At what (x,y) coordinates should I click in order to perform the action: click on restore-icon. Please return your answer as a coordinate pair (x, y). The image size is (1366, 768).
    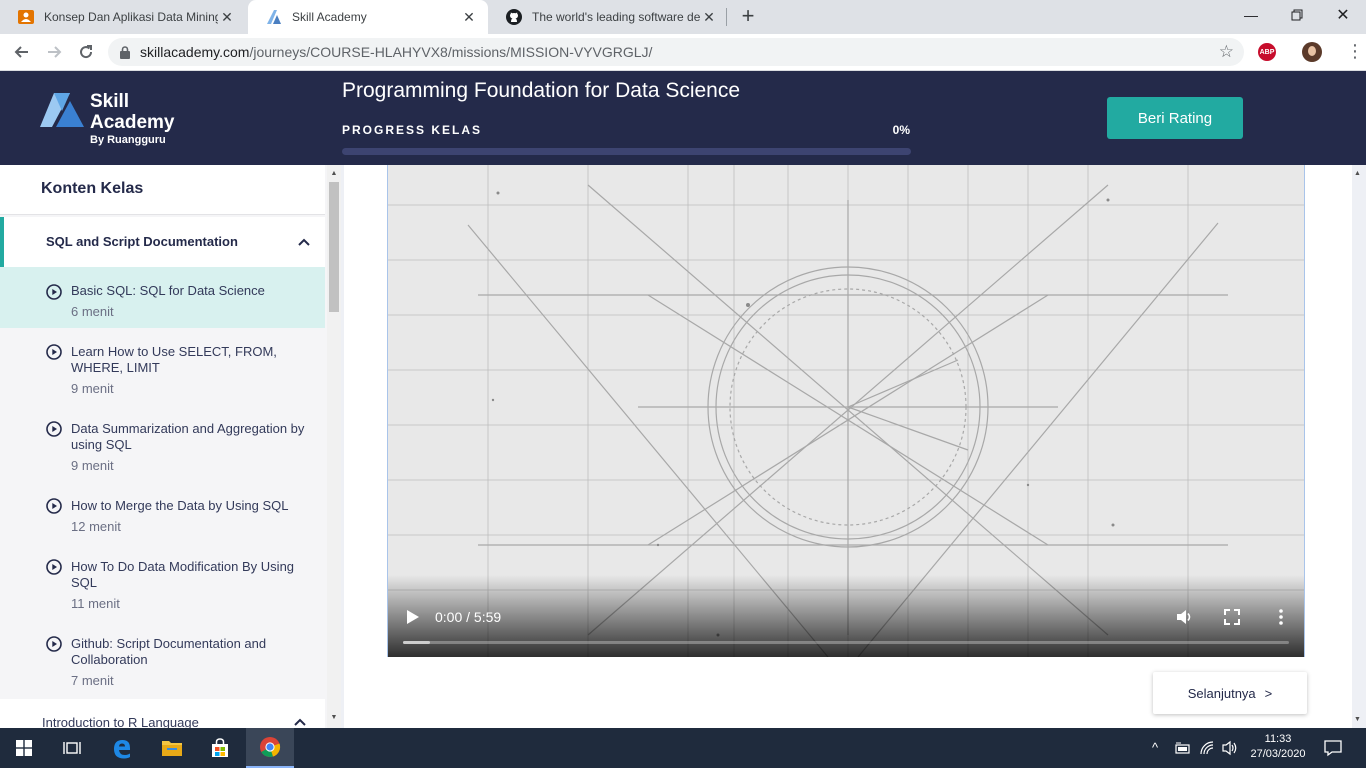
    Looking at the image, I should click on (1297, 15).